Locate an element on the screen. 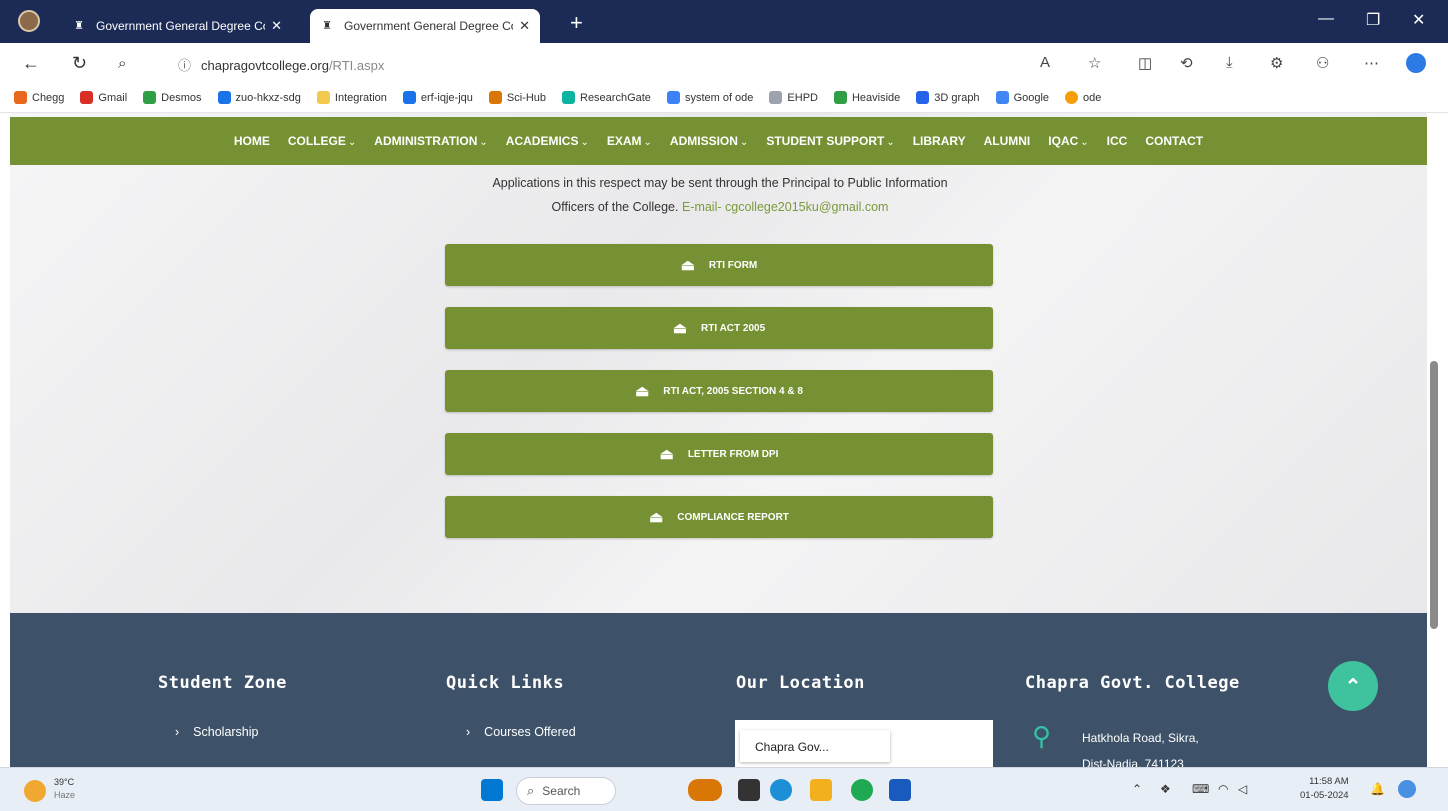  show-hidden-icons-icon: ⌃ is located at coordinates (1137, 789).